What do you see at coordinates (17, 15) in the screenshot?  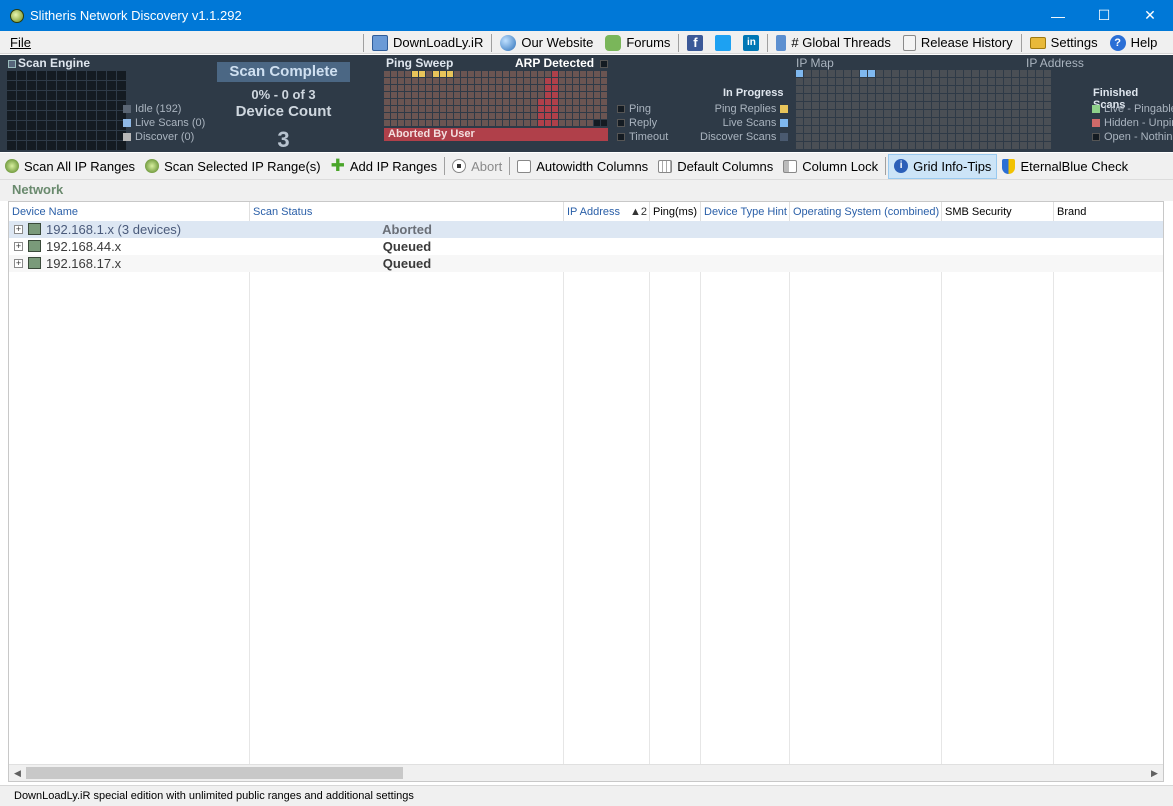 I see `app-icon` at bounding box center [17, 15].